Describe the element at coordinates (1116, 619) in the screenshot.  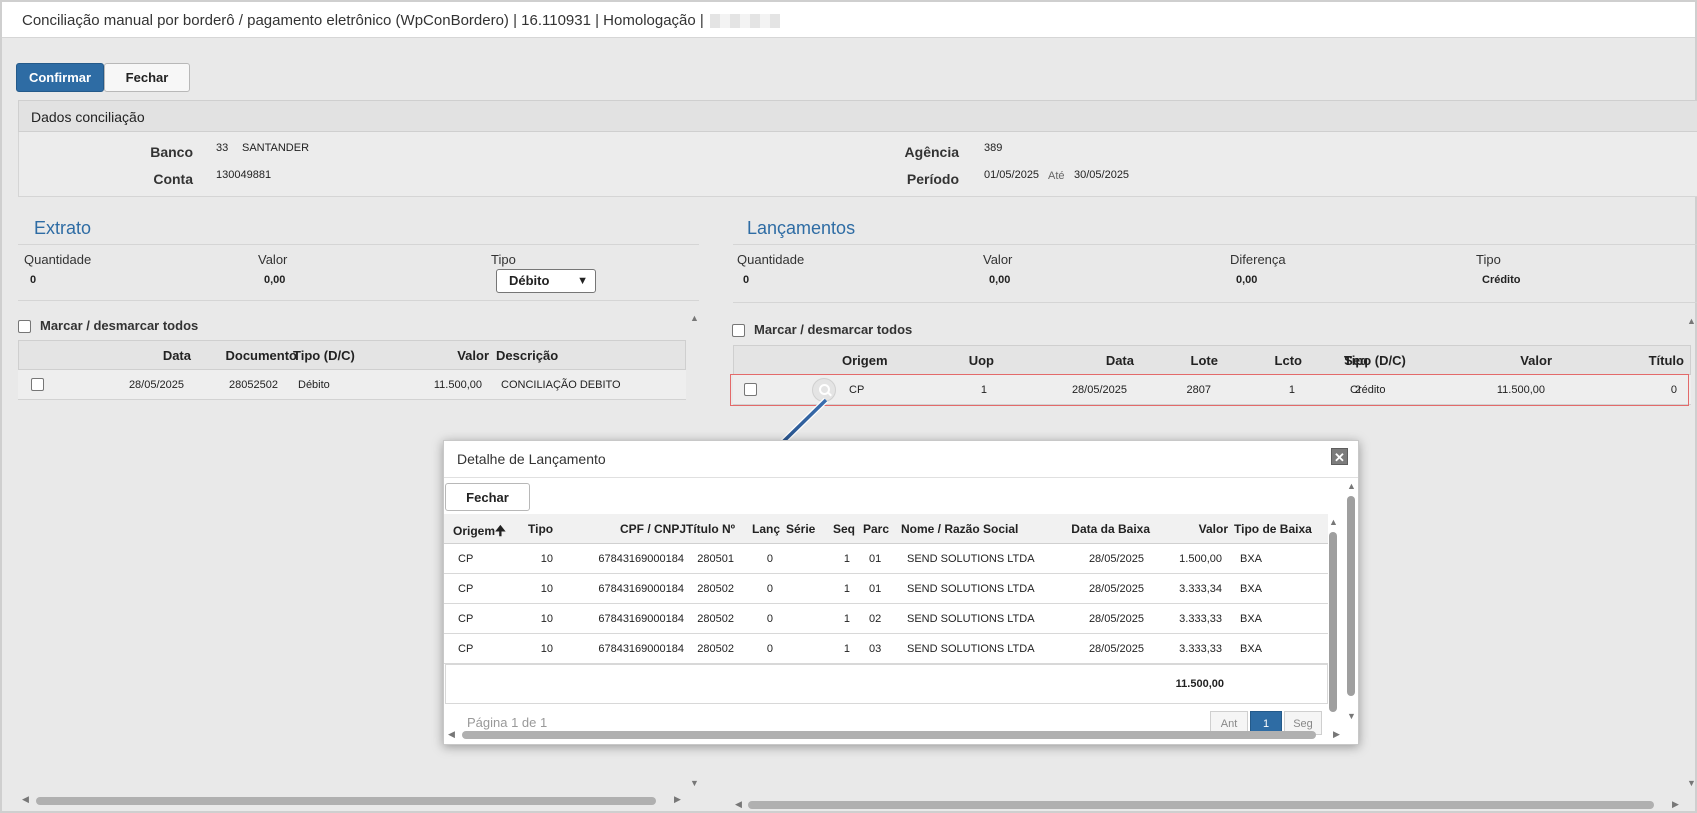
I see `cell-data: 28/05/2025` at that location.